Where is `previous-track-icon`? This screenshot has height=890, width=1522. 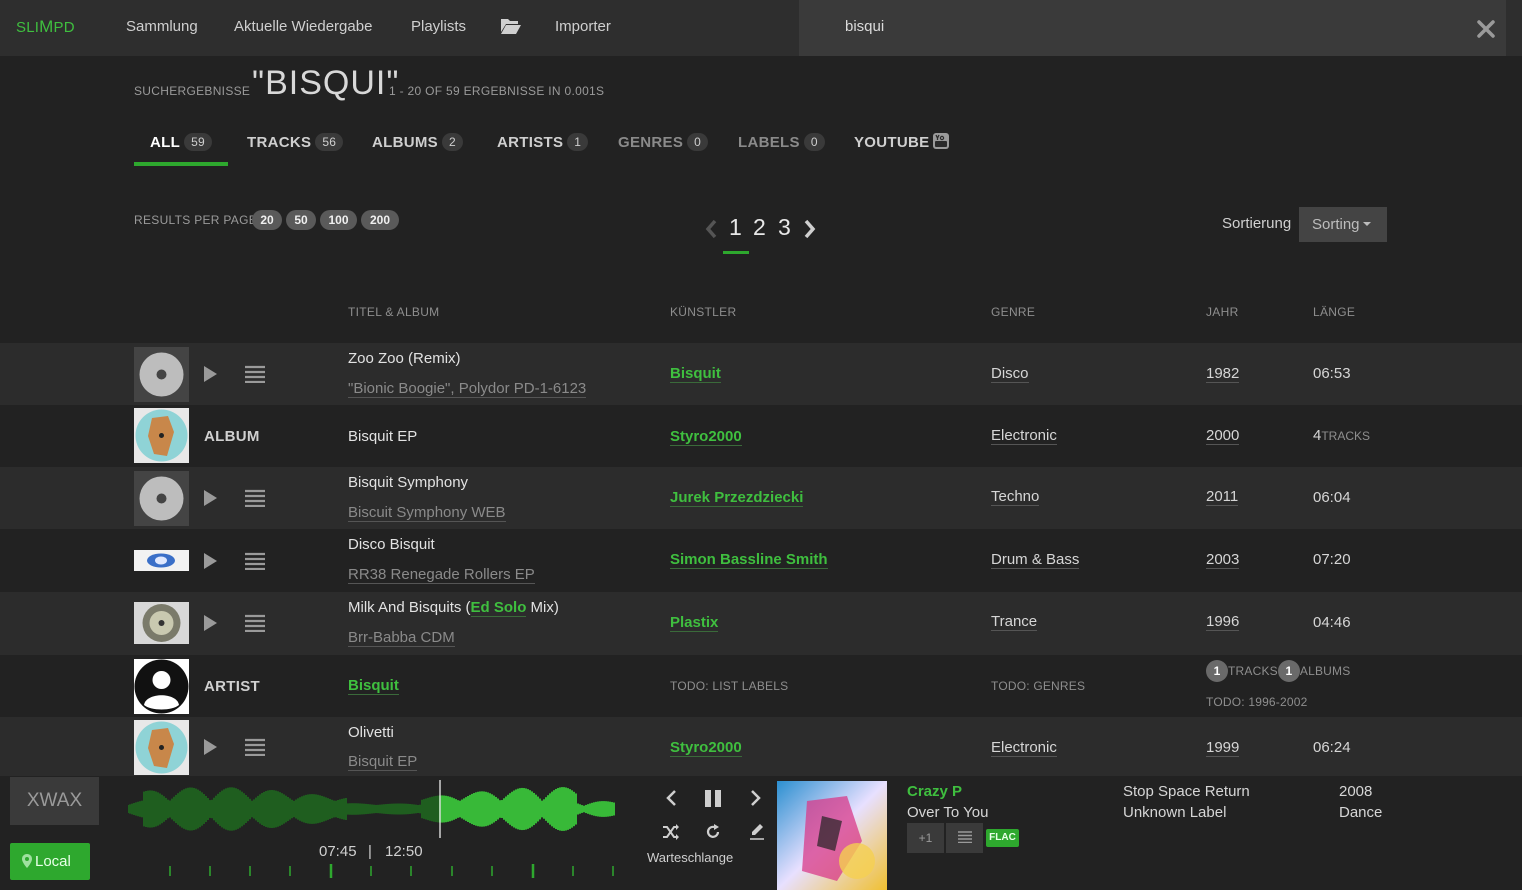
previous-track-icon is located at coordinates (671, 798).